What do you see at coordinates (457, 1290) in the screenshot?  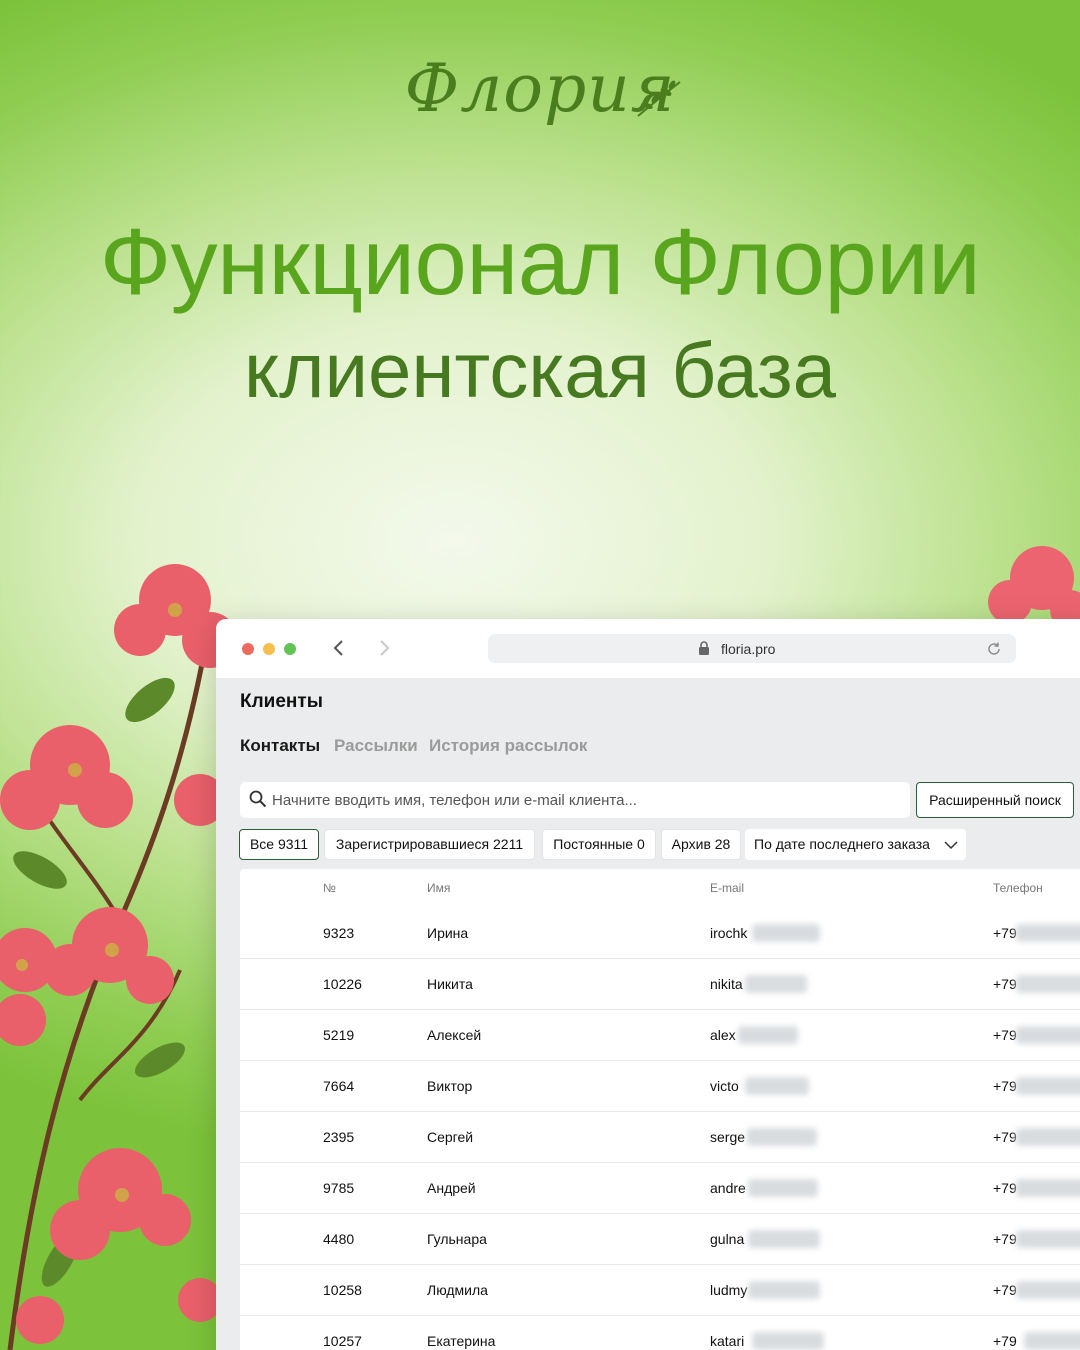 I see `row-name: Людмила` at bounding box center [457, 1290].